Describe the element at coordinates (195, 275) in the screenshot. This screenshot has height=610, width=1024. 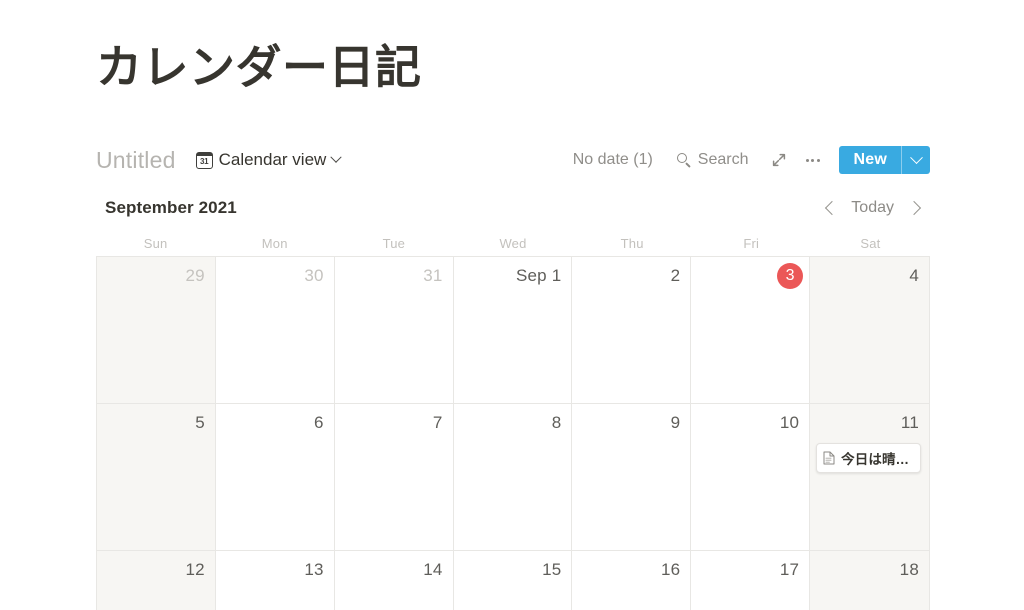
I see `day-number: 29` at that location.